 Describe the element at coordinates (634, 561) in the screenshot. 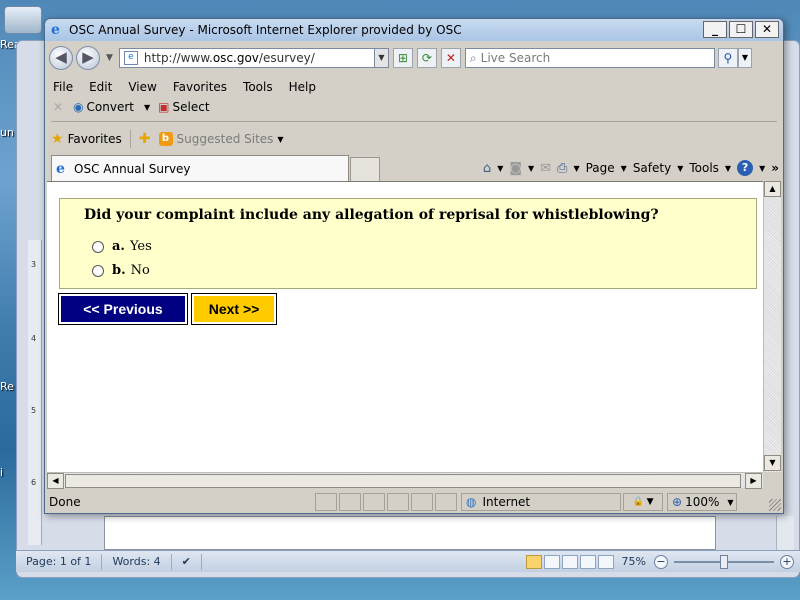

I see `zoom-level: 75%` at that location.